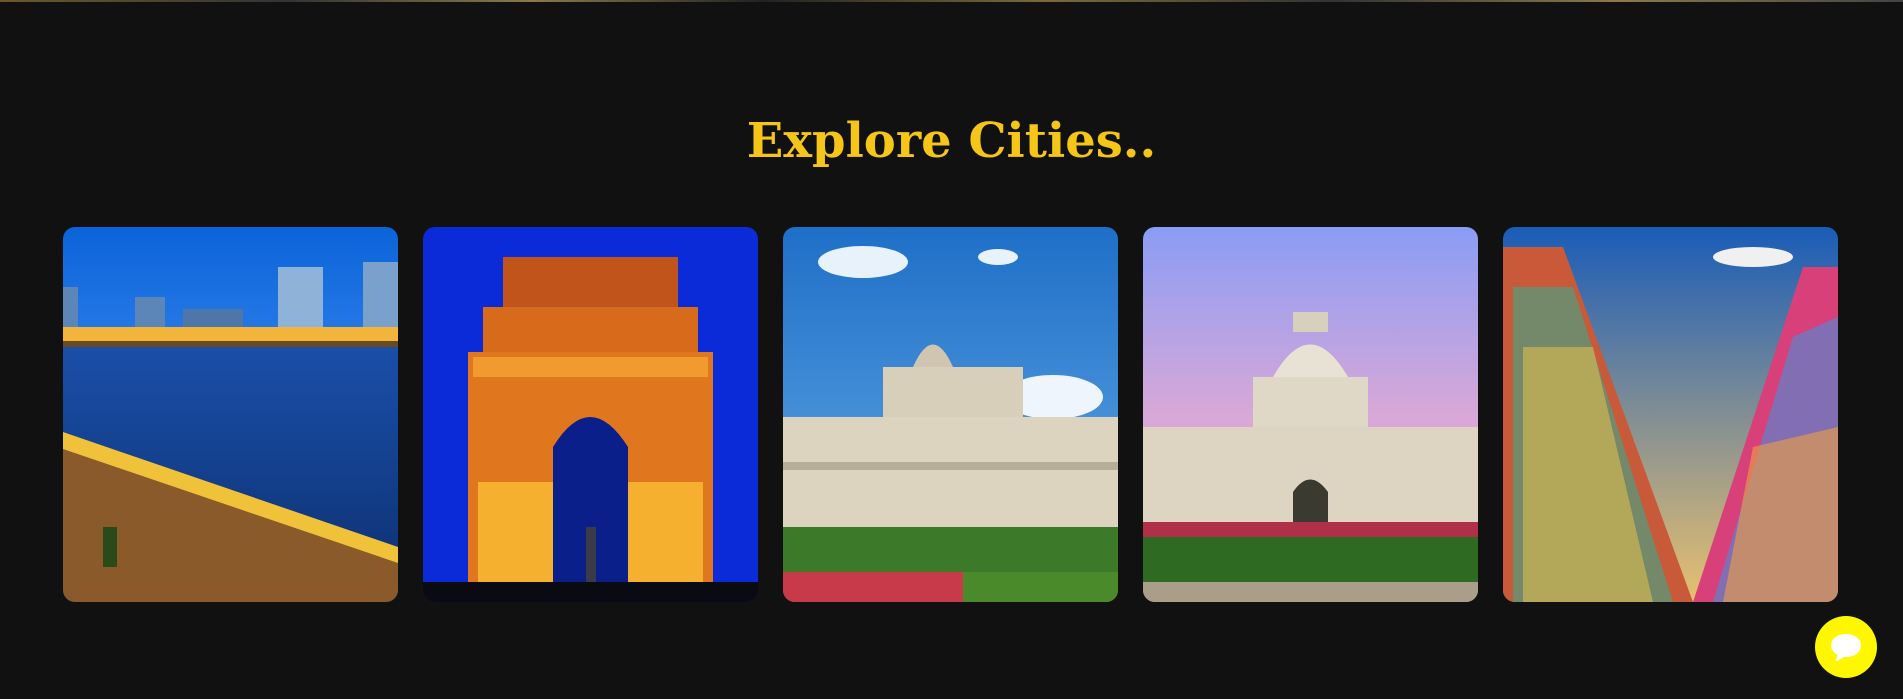  What do you see at coordinates (951, 1) in the screenshot?
I see `top-divider` at bounding box center [951, 1].